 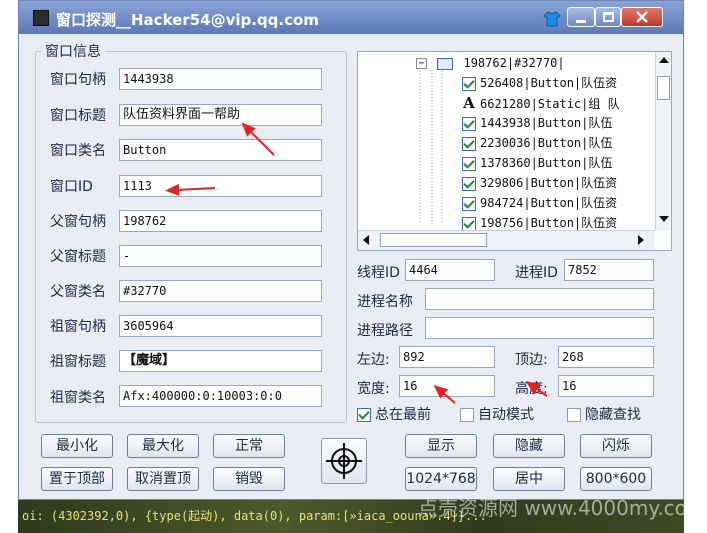 I want to click on parent-class-field: #32770, so click(x=220, y=291).